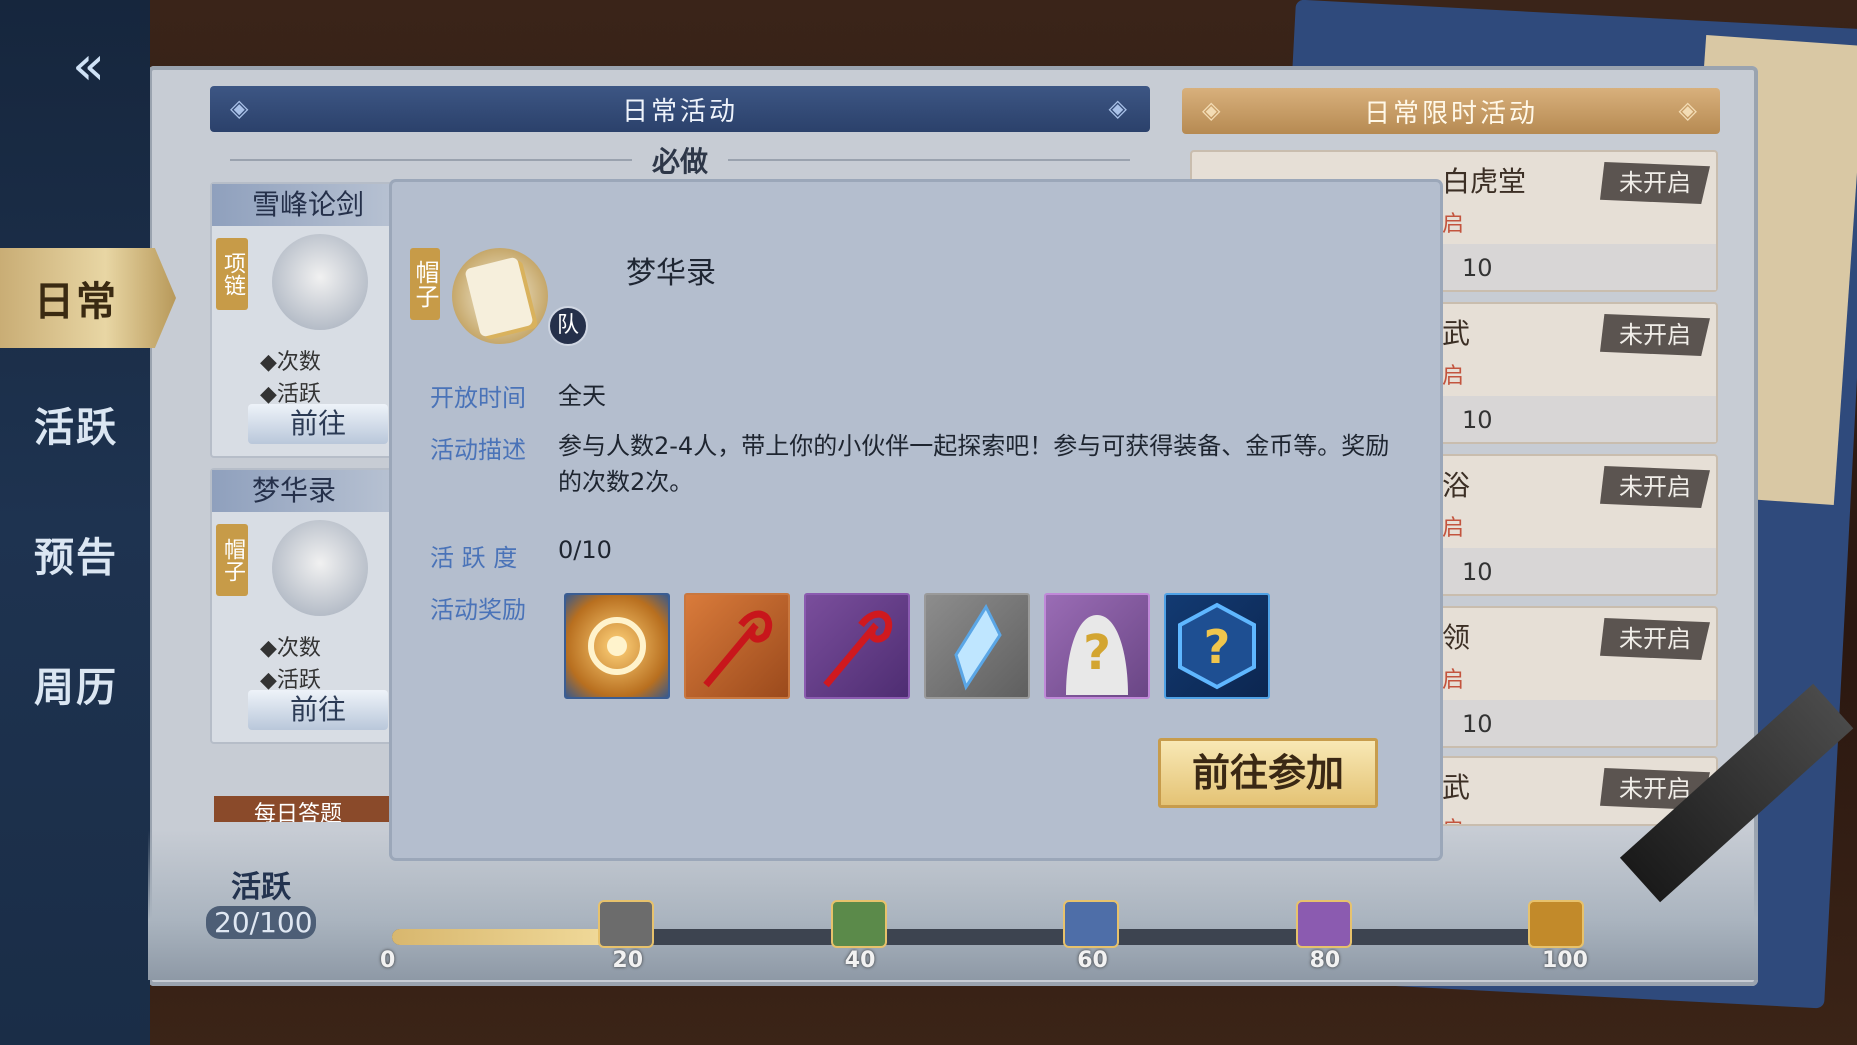 The width and height of the screenshot is (1857, 1045). Describe the element at coordinates (1450, 113) in the screenshot. I see `tab-limited-label: 日常限时活动` at that location.